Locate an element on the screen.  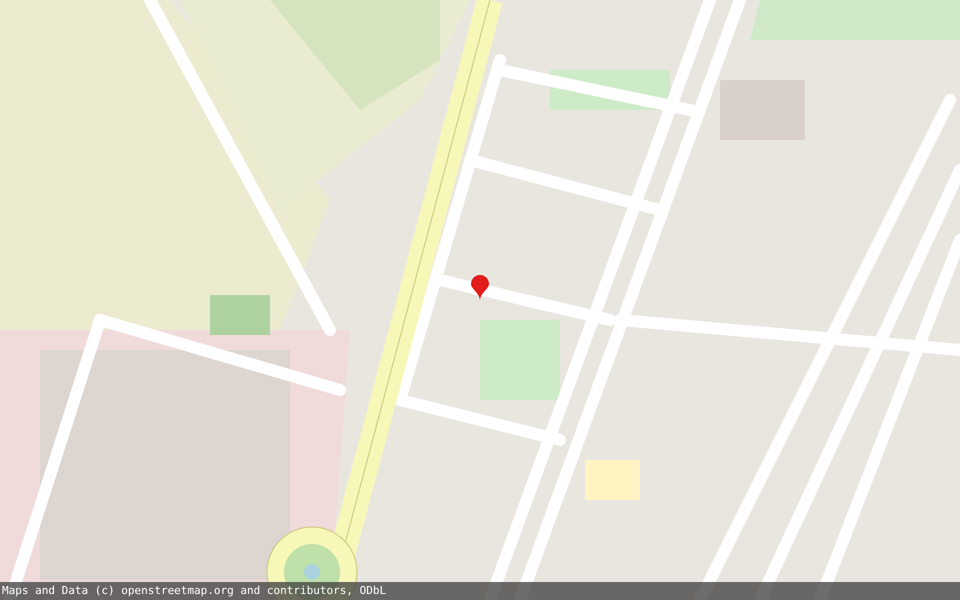
attribution-text: Maps and Data (c) openstreetmap.org and contributors, ODbL is located at coordinates (480, 591).